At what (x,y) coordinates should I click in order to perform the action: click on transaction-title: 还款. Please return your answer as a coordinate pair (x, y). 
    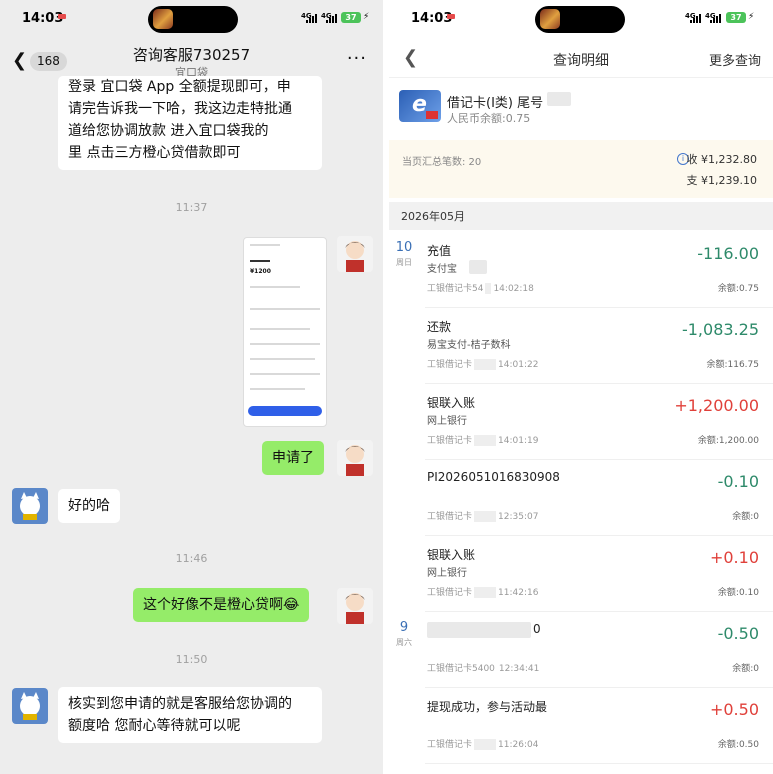
    Looking at the image, I should click on (439, 327).